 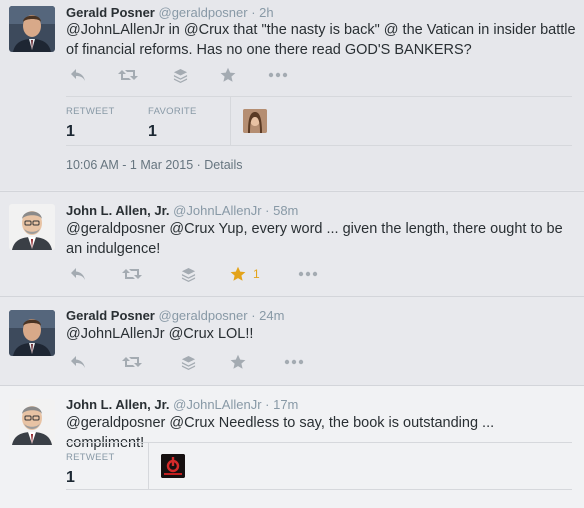 I want to click on tweet-header: Gerald Posner @geraldposner · 2h, so click(x=170, y=12).